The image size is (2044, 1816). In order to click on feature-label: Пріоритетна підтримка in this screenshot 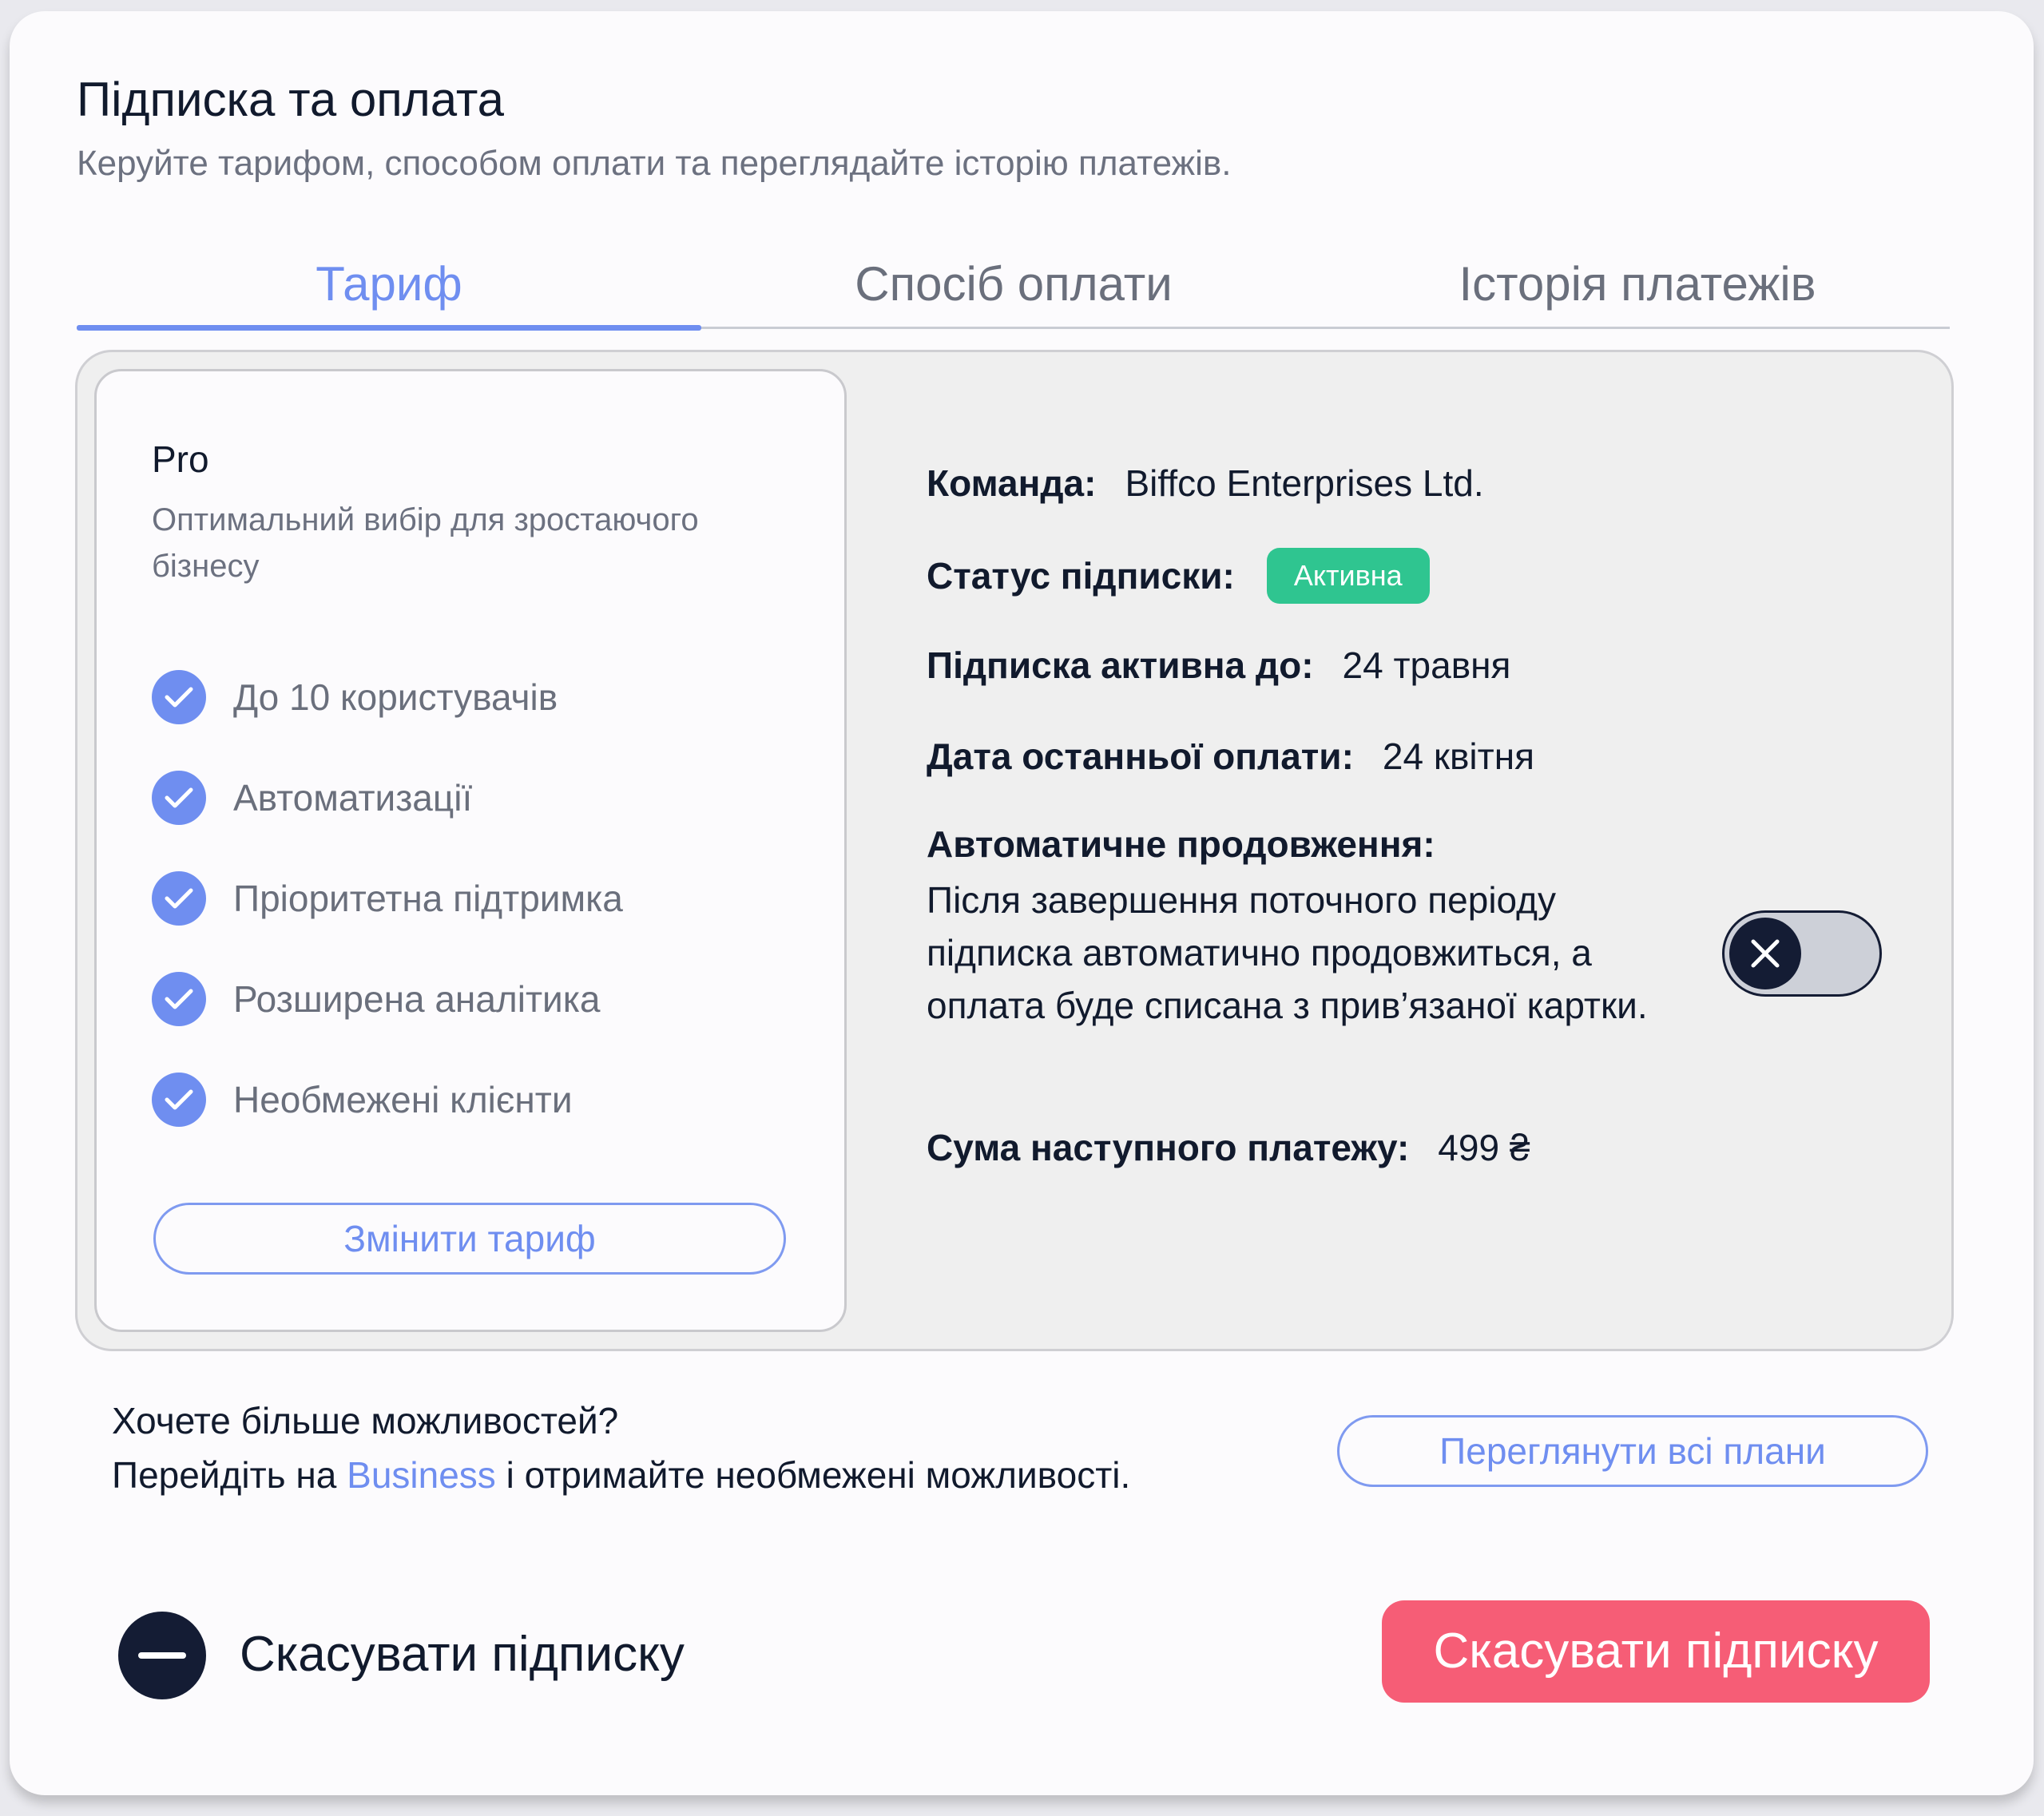, I will do `click(428, 898)`.